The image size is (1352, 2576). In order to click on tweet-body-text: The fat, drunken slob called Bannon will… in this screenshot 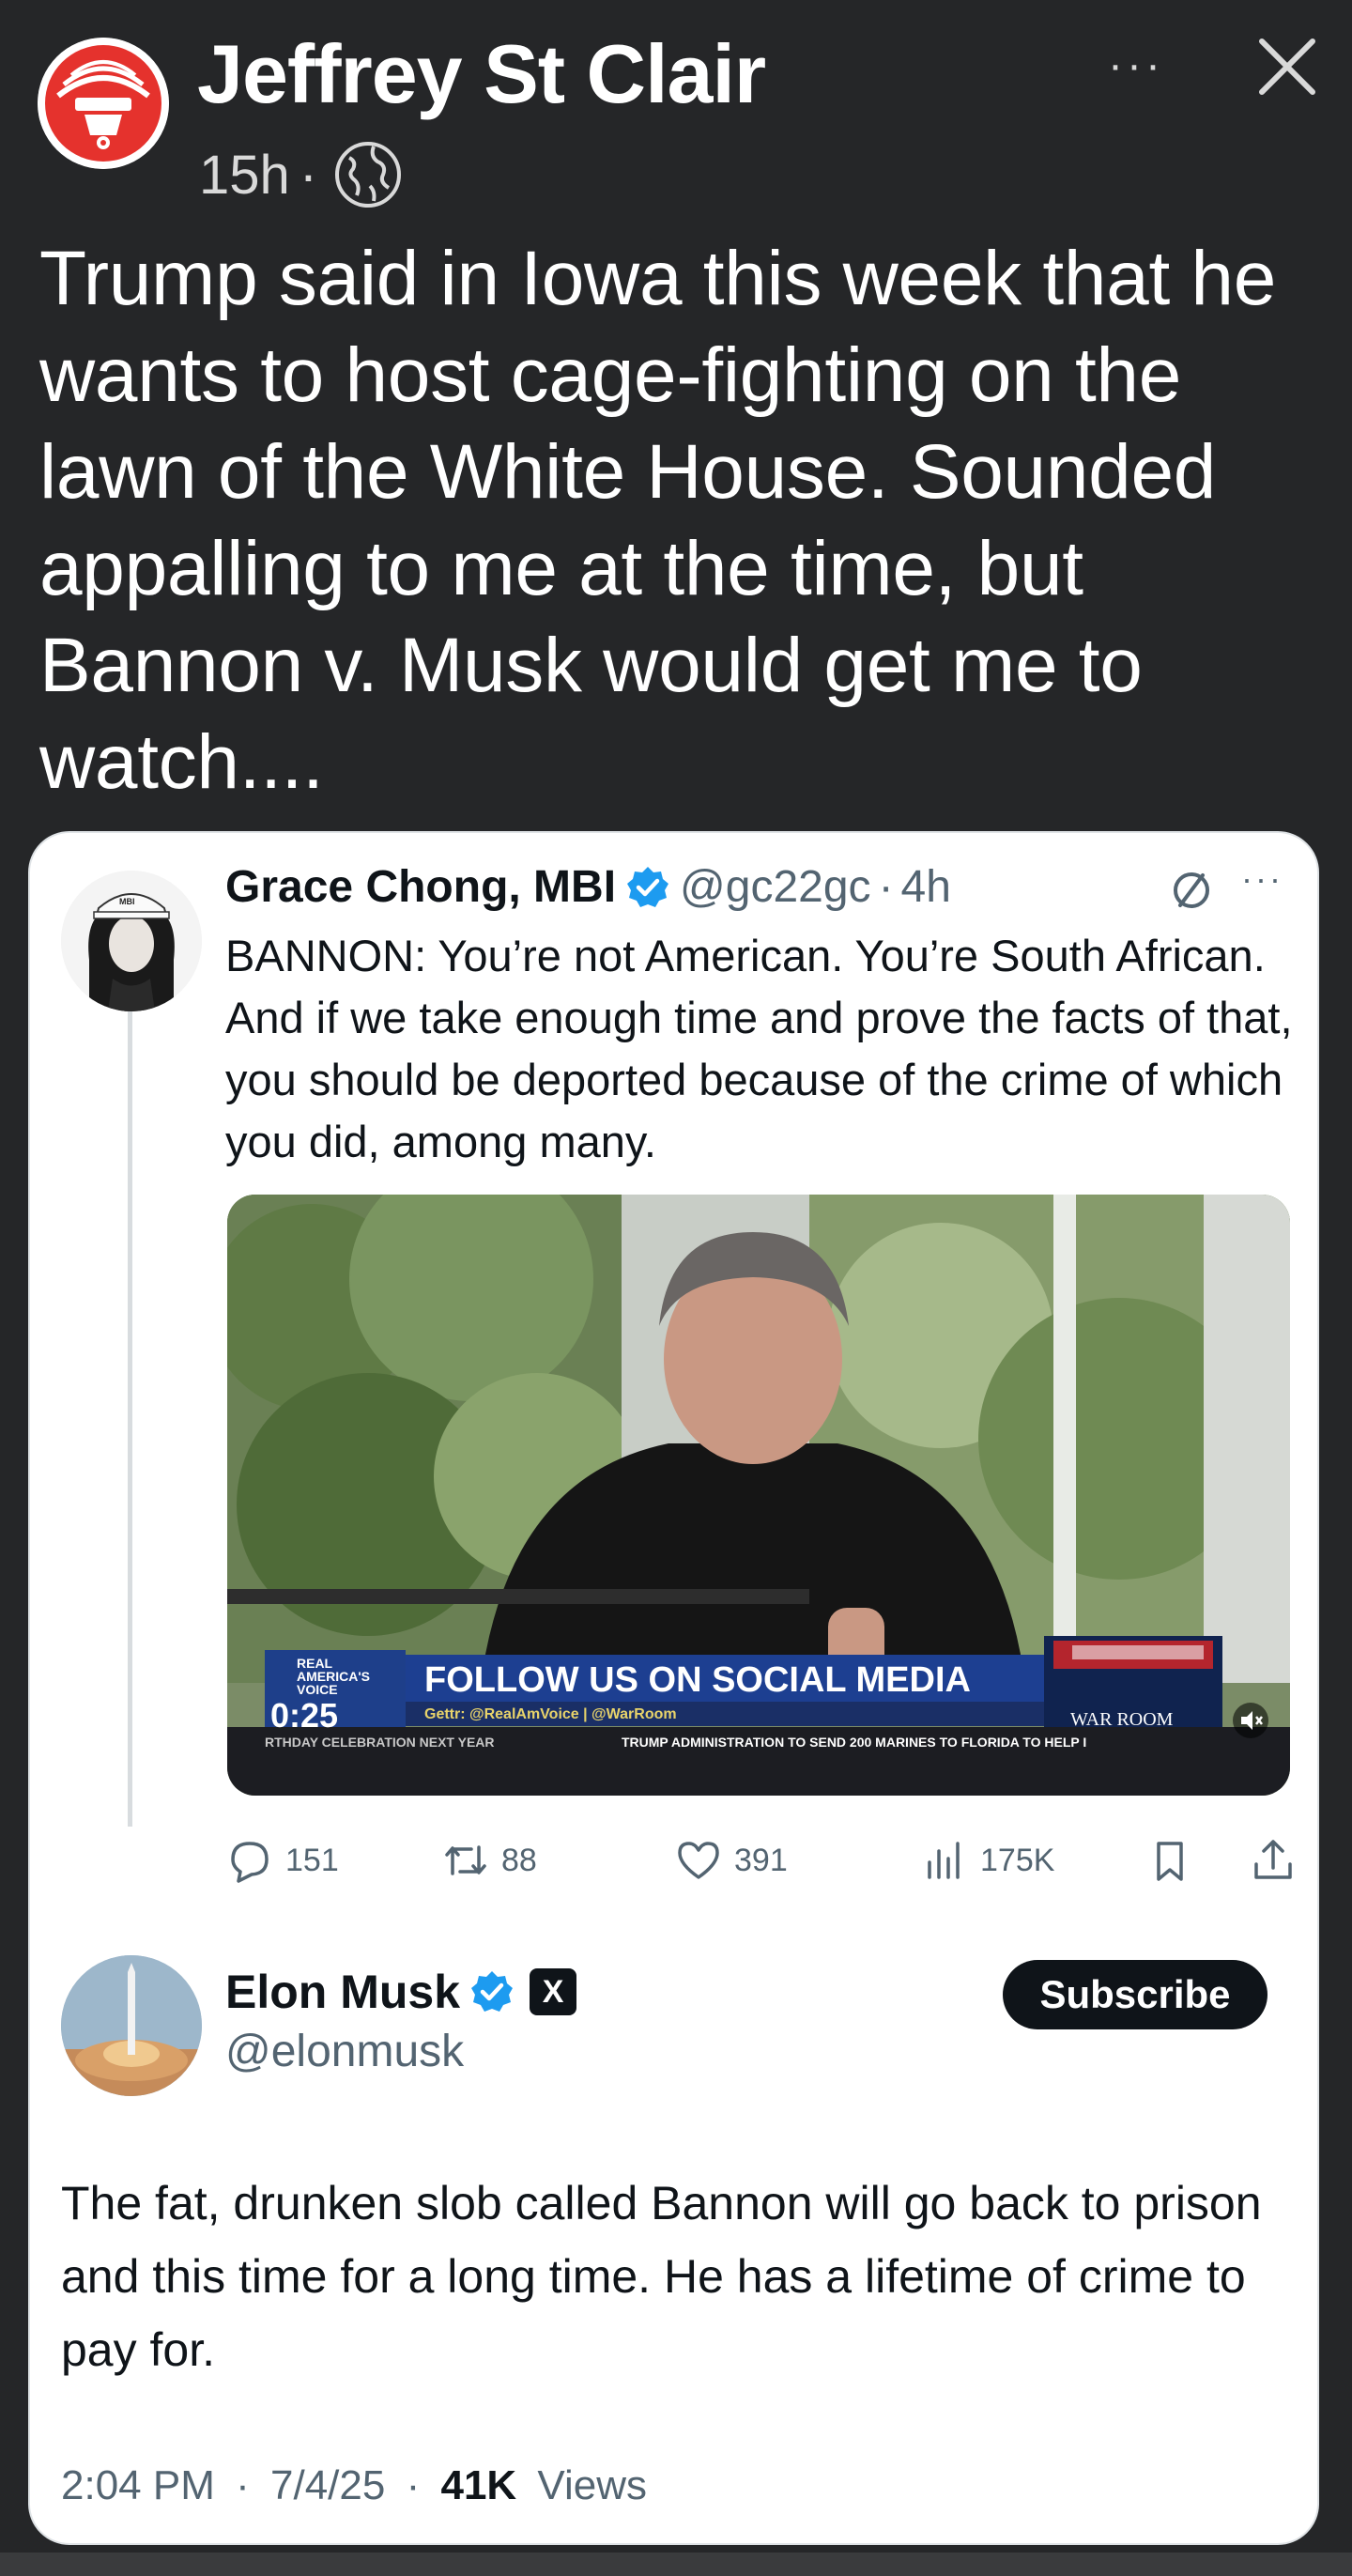, I will do `click(662, 2276)`.